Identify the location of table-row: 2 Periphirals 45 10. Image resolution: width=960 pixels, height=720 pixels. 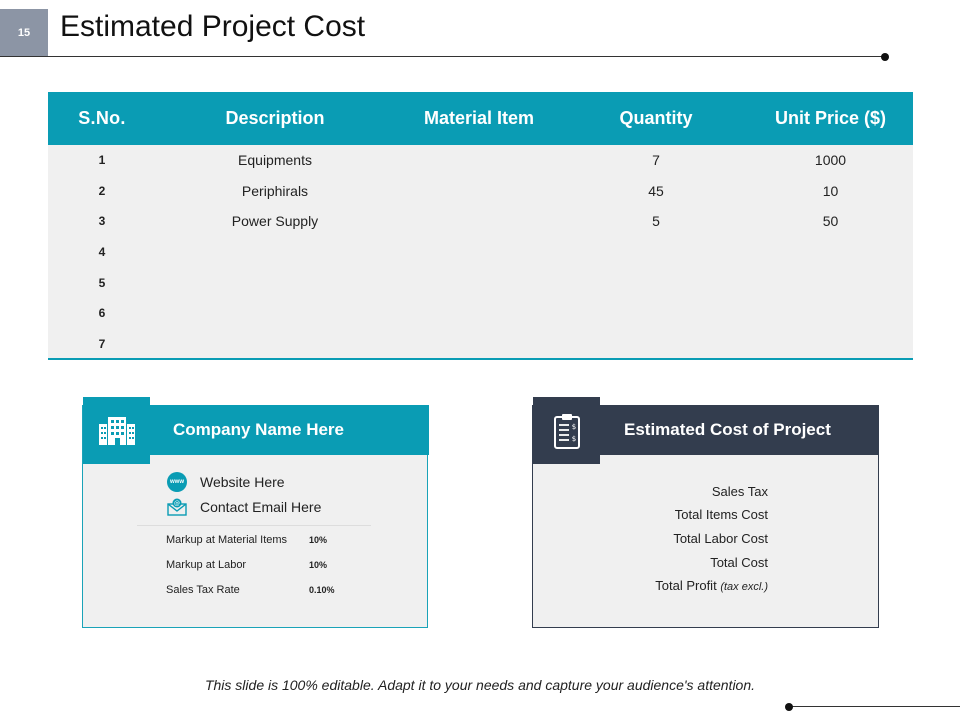
(480, 191).